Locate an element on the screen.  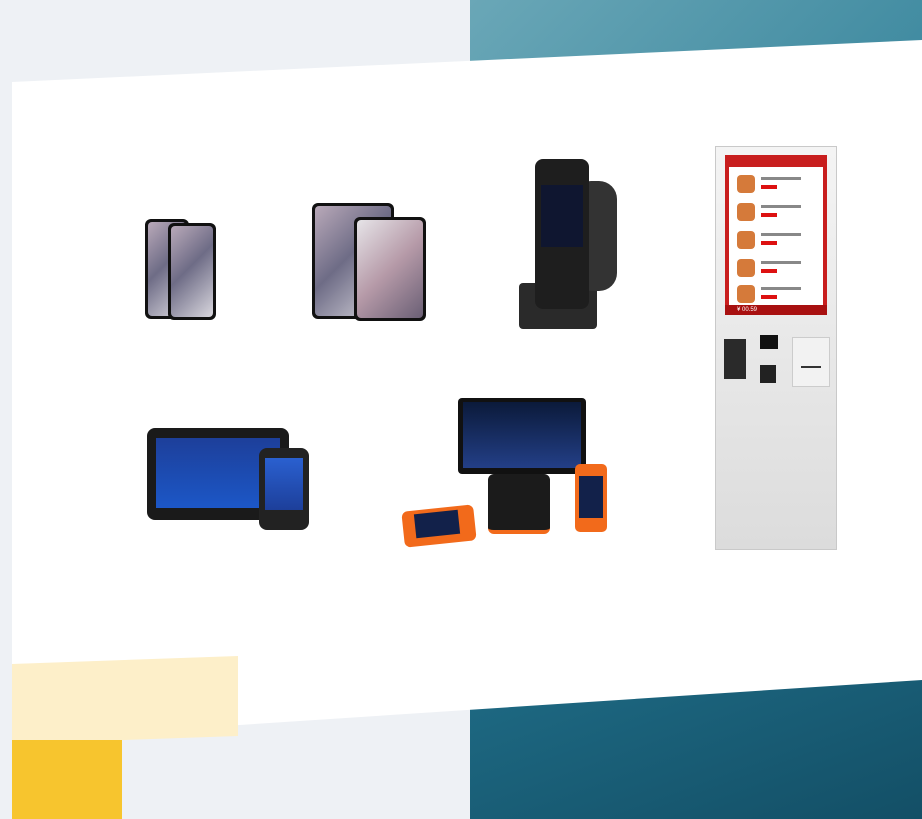
pos-mobile-screen is located at coordinates (437, 524).